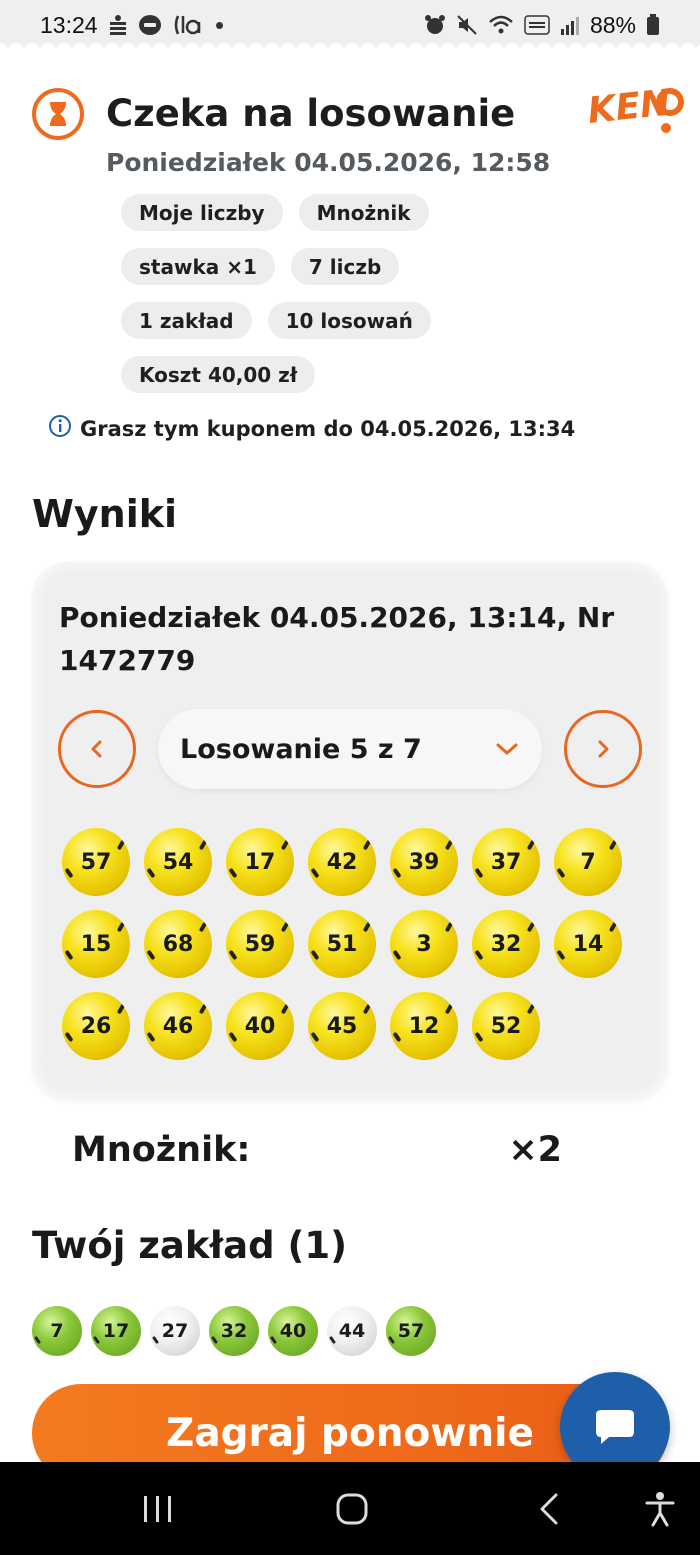 This screenshot has width=700, height=1555. I want to click on drawn-ball: 45, so click(342, 1026).